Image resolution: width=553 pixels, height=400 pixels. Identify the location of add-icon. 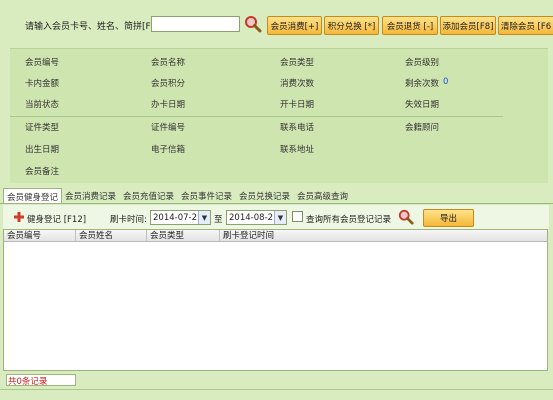
(19, 218).